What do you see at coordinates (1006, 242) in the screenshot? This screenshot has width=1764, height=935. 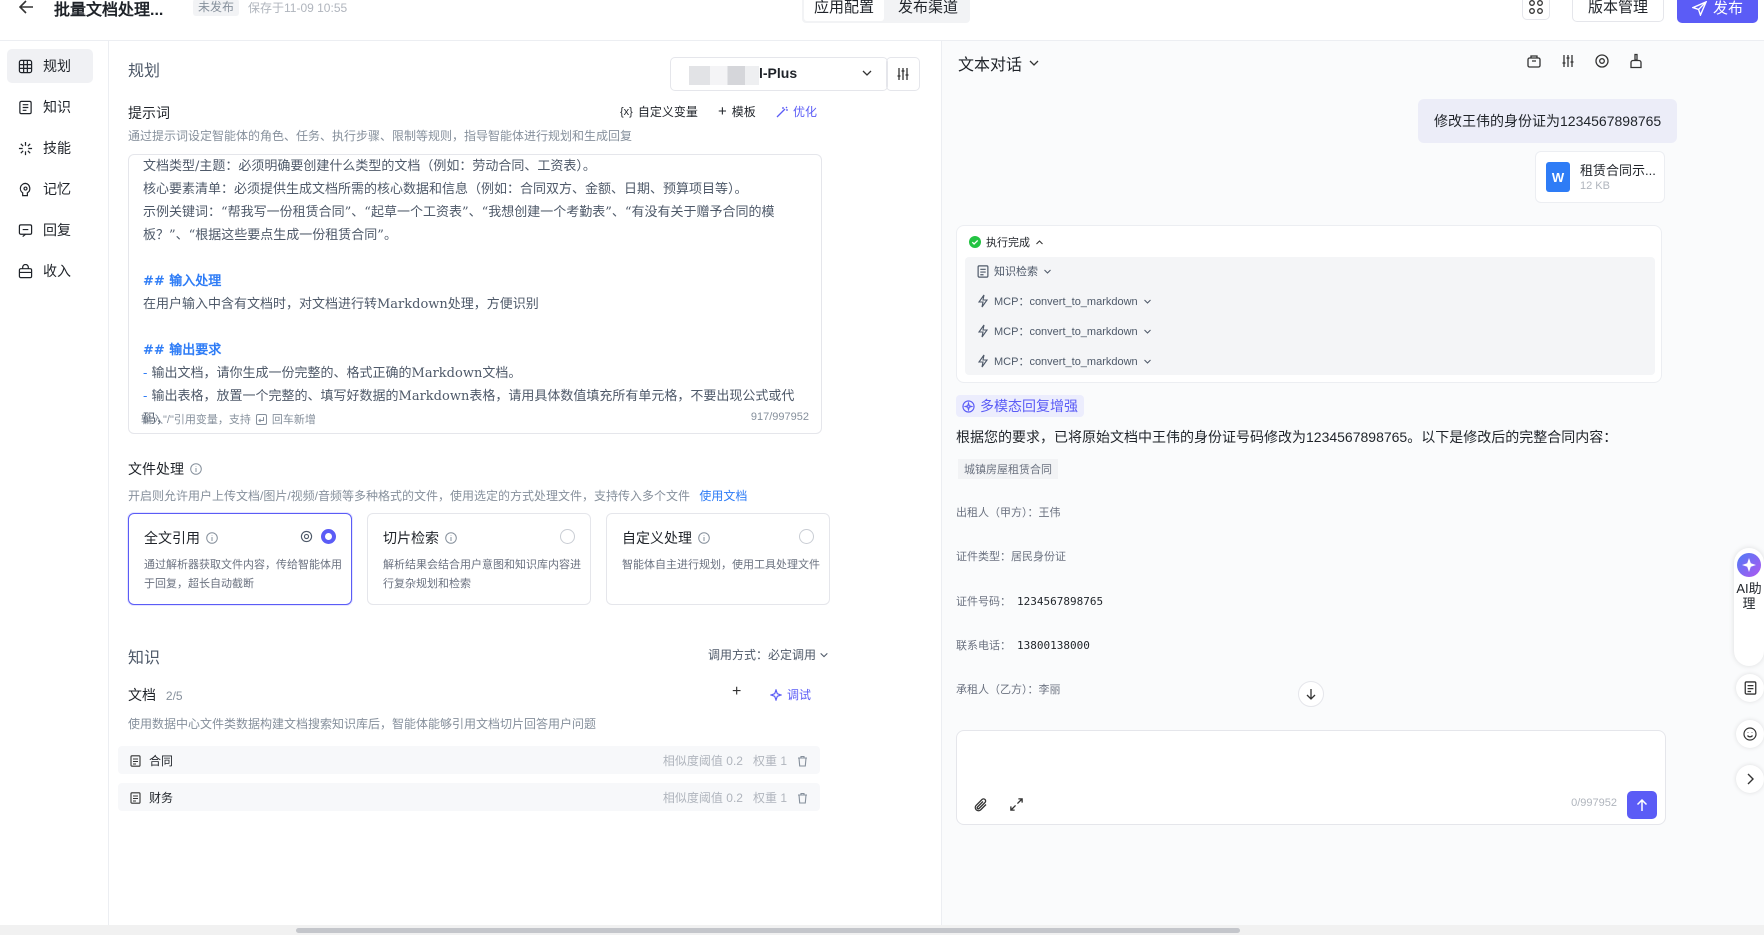 I see `execution-status-toggle: 执行完成` at bounding box center [1006, 242].